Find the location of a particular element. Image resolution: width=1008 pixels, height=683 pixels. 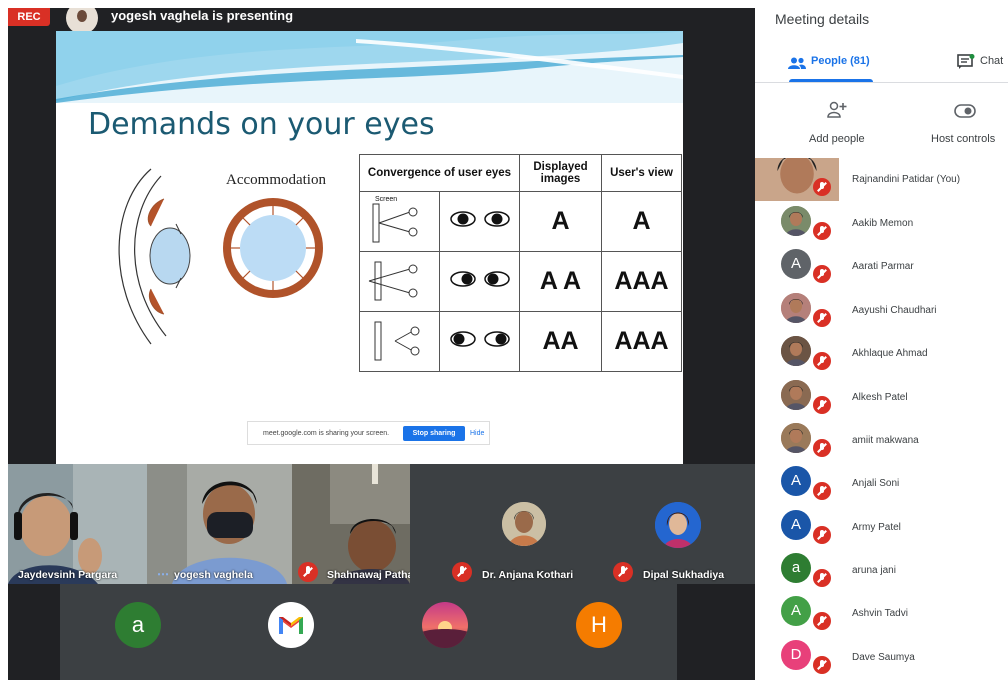

participant-row: A Aarati Parmar is located at coordinates (881, 266).